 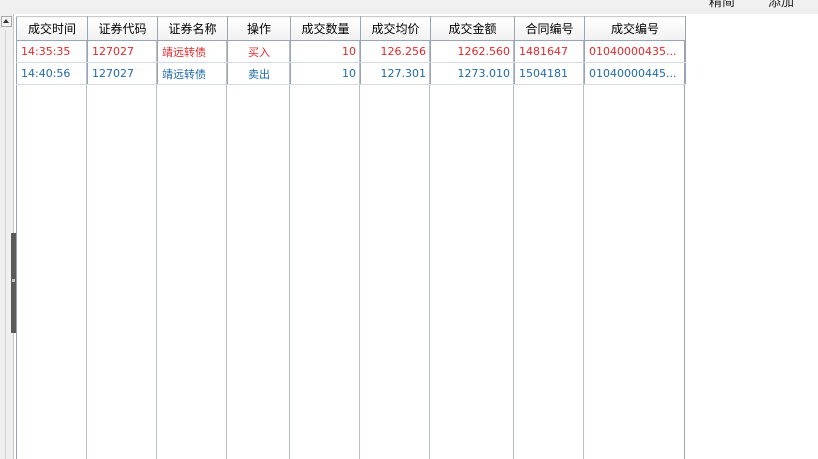 I want to click on col-header-name: 证券名称, so click(x=192, y=28).